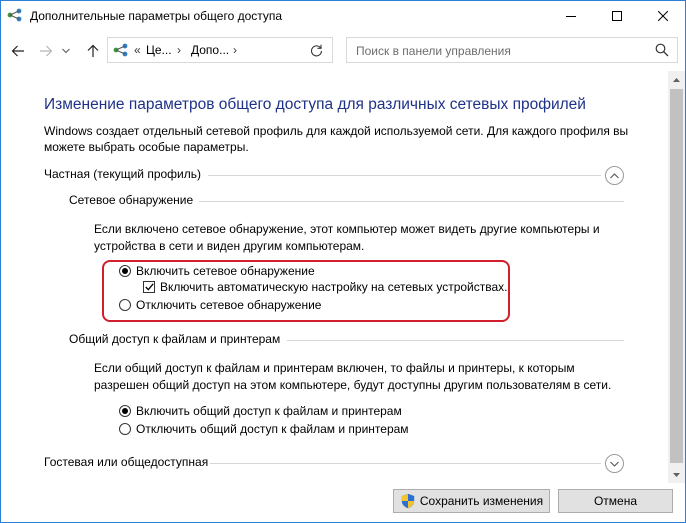 The width and height of the screenshot is (686, 523). I want to click on scroll-down-button, so click(676, 474).